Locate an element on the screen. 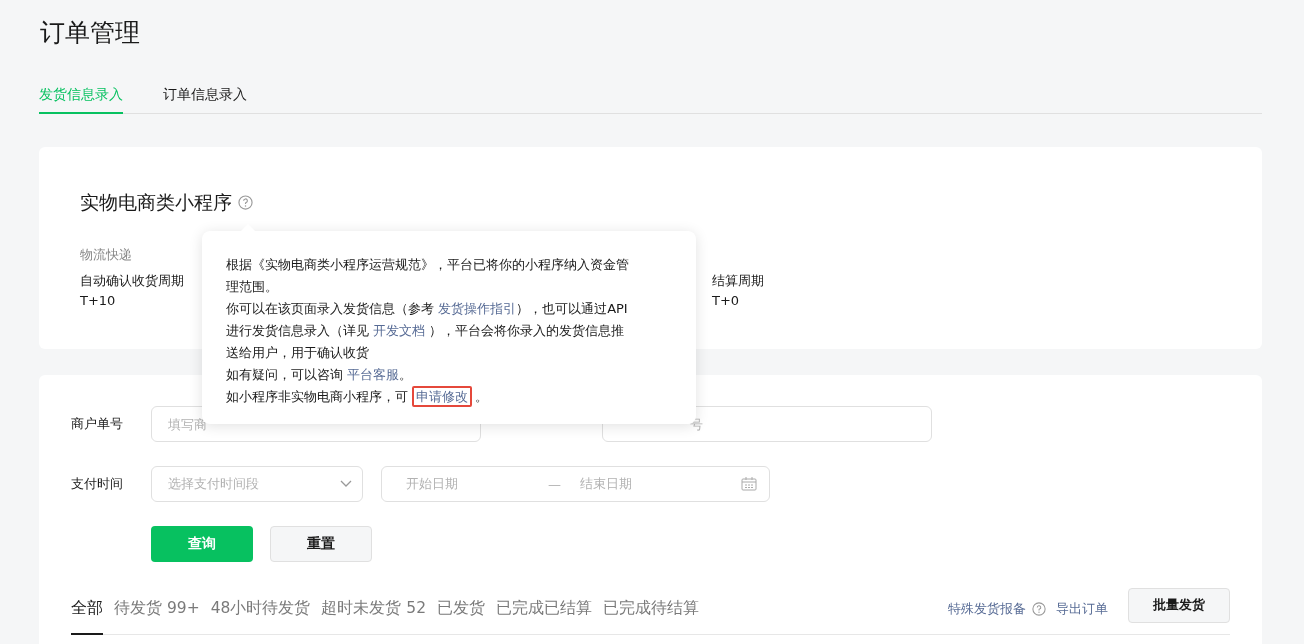  tooltip-paragraph: 如有疑问，可以咨询 平台客服。 is located at coordinates (320, 375).